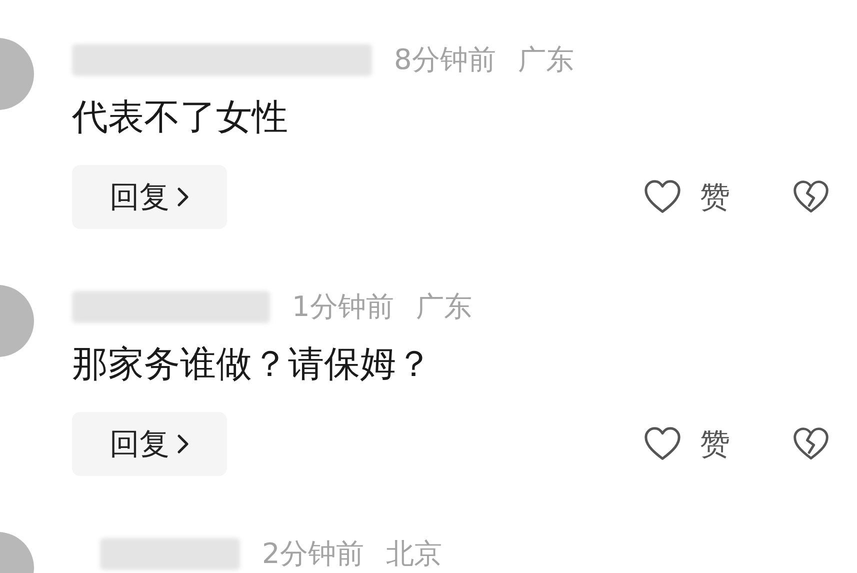 Image resolution: width=857 pixels, height=573 pixels. I want to click on comment-text: 代表不了女性, so click(180, 118).